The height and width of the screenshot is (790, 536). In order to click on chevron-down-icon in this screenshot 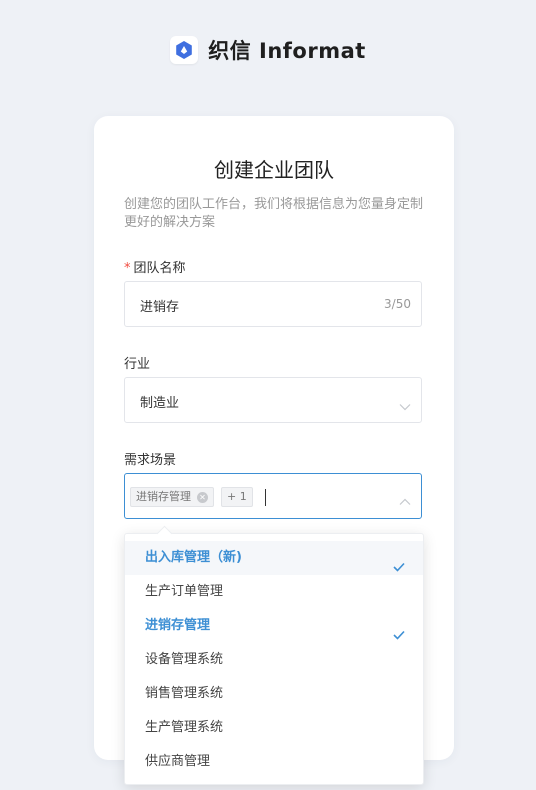, I will do `click(405, 405)`.